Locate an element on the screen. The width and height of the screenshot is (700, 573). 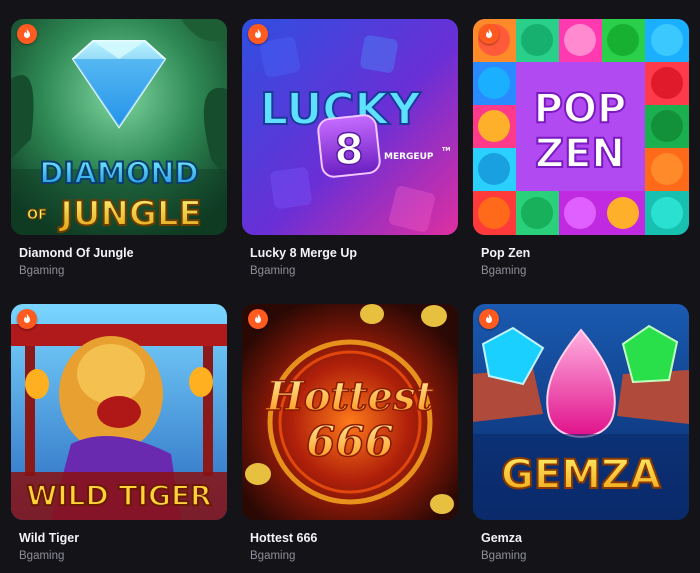
logo-diamond: DIAMOND is located at coordinates (118, 173).